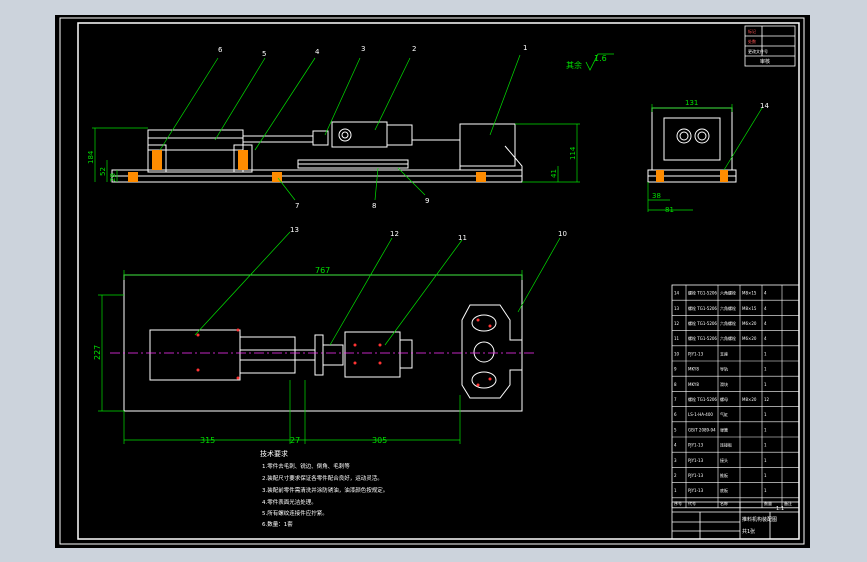 The height and width of the screenshot is (562, 867). I want to click on part-label-14: 14, so click(764, 106).